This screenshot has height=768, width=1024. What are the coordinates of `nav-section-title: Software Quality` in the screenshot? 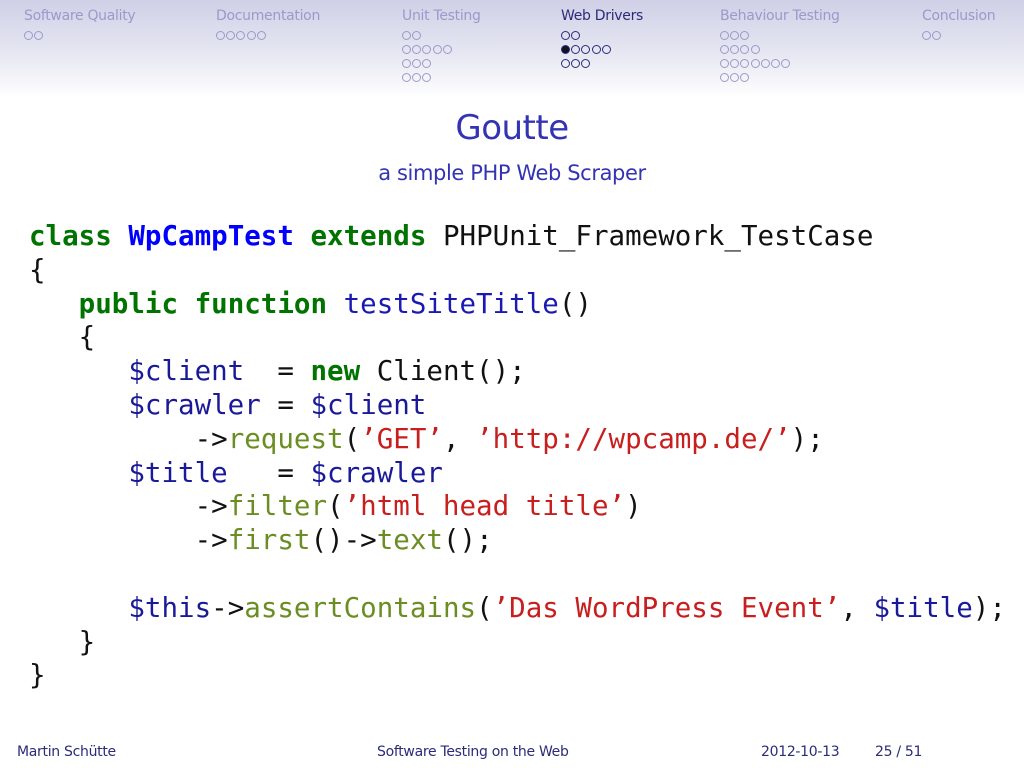 It's located at (80, 16).